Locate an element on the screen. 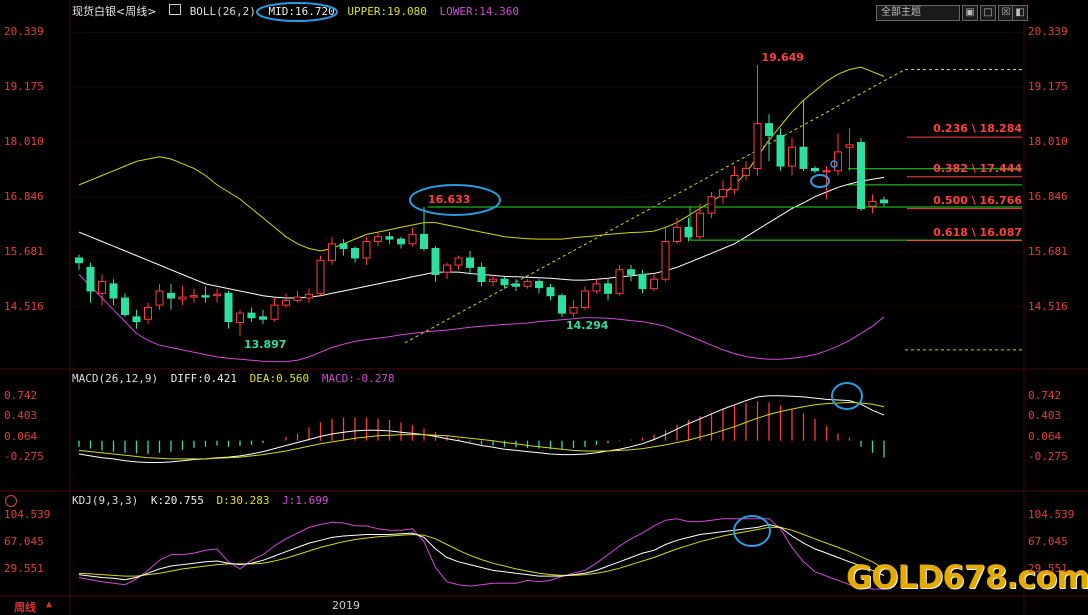 This screenshot has height=615, width=1088. kdj-y-tick-left: 67.045 is located at coordinates (24, 542).